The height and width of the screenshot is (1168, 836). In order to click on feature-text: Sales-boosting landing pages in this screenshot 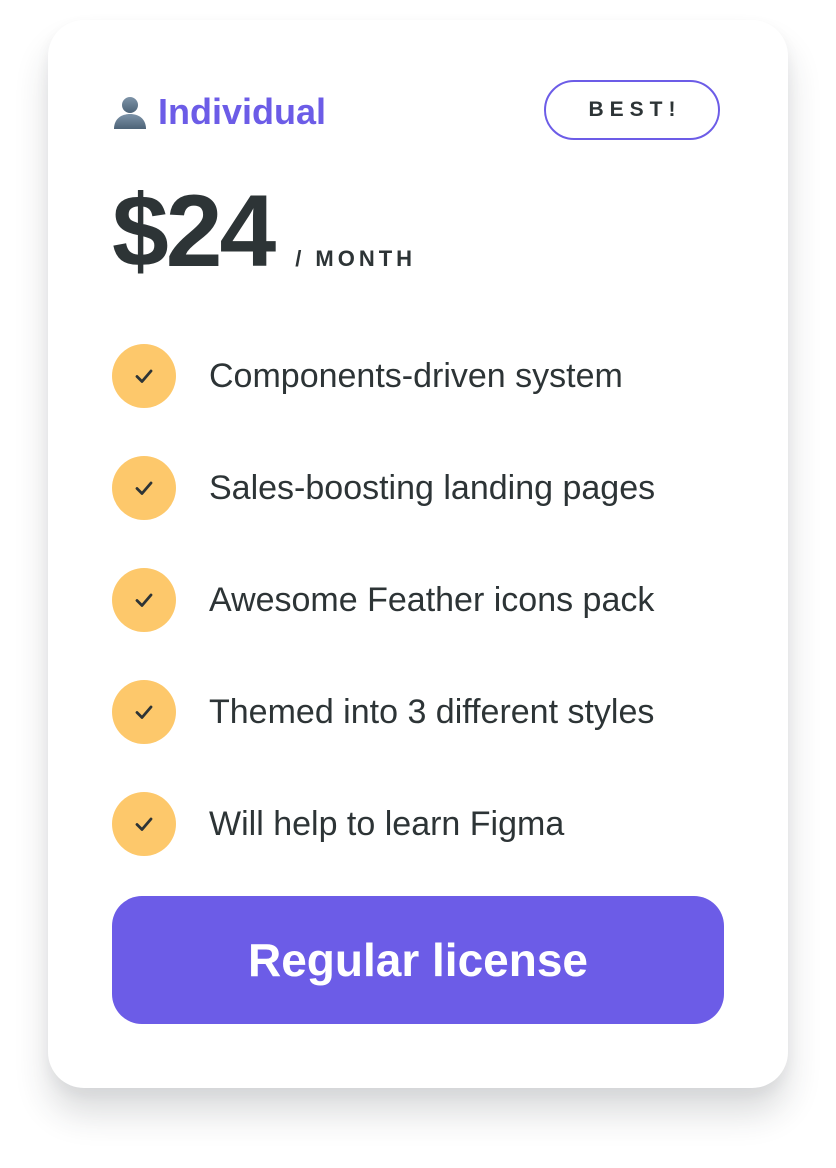, I will do `click(432, 487)`.